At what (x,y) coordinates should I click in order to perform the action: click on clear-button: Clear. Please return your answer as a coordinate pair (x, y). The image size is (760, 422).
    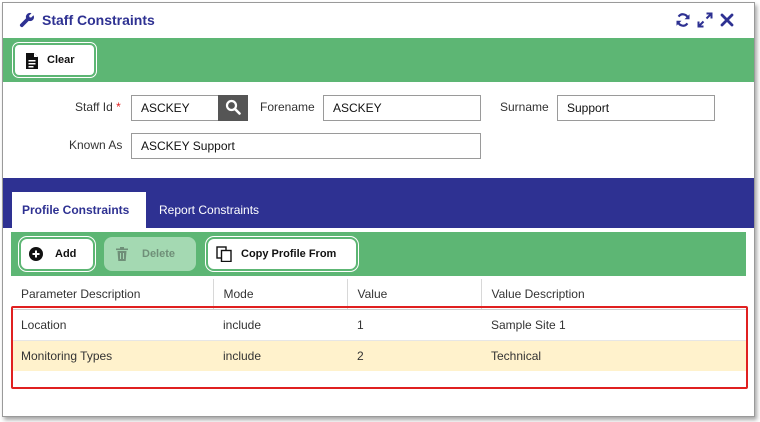
    Looking at the image, I should click on (54, 60).